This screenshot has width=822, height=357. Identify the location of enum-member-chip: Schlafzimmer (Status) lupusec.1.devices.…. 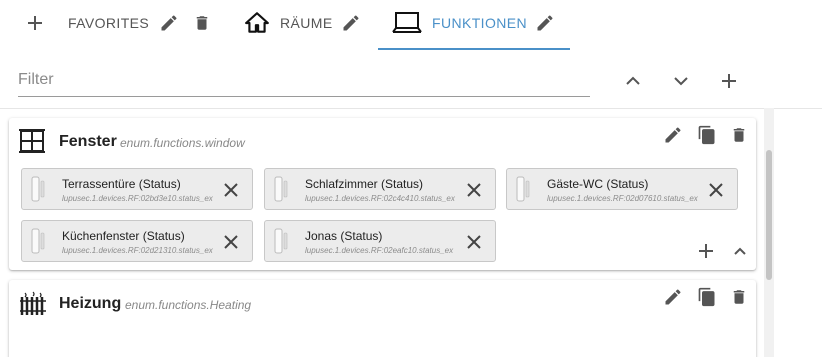
(380, 189).